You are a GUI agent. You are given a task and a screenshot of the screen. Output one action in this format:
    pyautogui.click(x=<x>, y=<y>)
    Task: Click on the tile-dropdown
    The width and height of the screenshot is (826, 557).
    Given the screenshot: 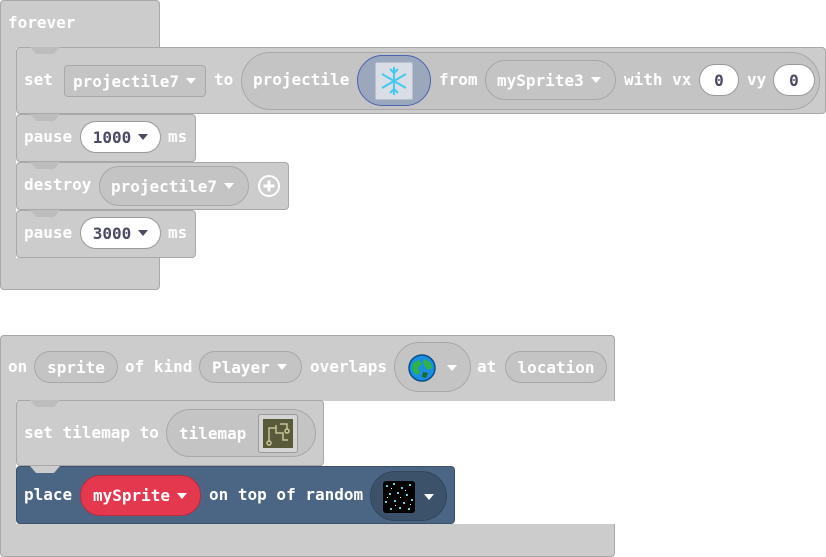 What is the action you would take?
    pyautogui.click(x=432, y=367)
    